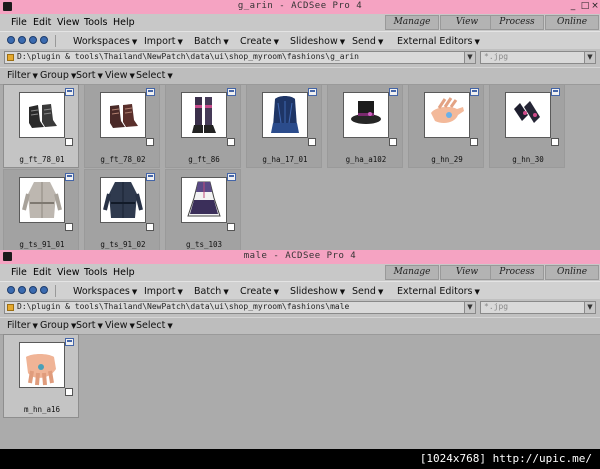  I want to click on file-thumbnail: g_ha_17_01, so click(284, 126).